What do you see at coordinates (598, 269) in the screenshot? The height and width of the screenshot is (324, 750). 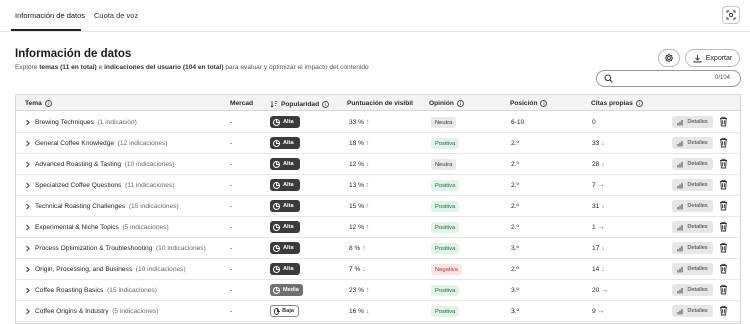 I see `citations-cell: 14 ↓` at bounding box center [598, 269].